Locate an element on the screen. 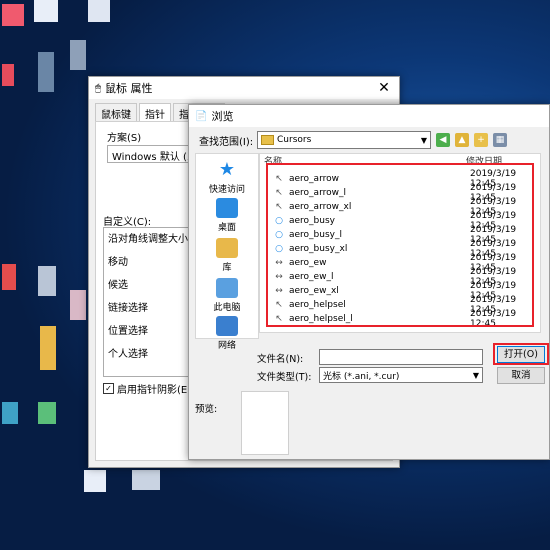 This screenshot has height=550, width=550. pointer-shadow-option: ✓ 启用指针阴影(E) is located at coordinates (147, 388).